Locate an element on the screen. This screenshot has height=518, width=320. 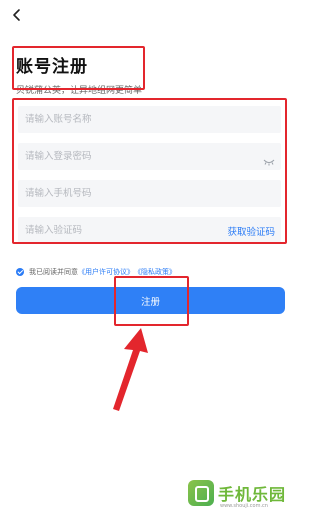
phone-input is located at coordinates (149, 193).